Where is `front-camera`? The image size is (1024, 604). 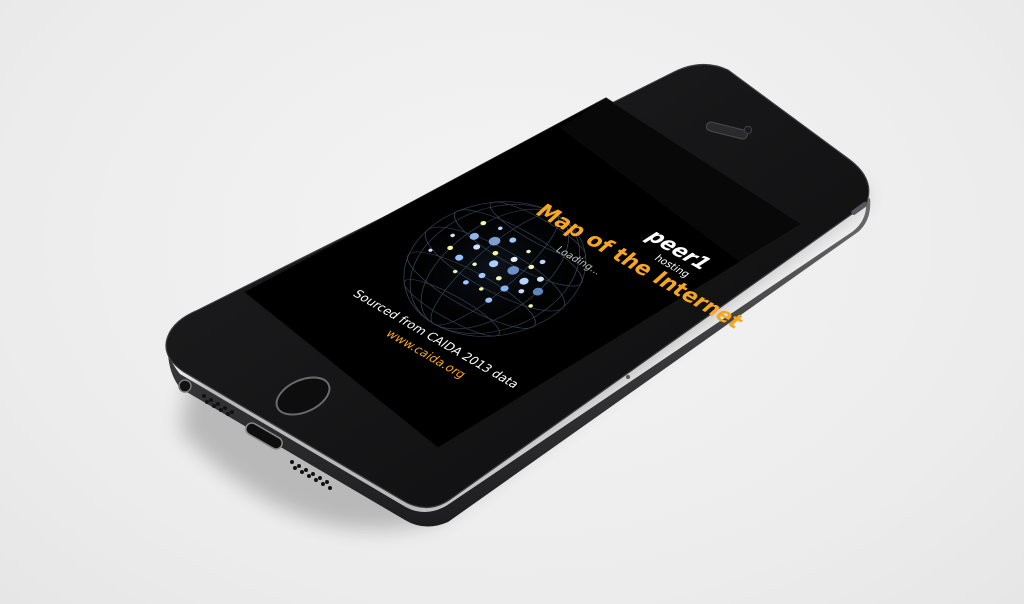 front-camera is located at coordinates (748, 130).